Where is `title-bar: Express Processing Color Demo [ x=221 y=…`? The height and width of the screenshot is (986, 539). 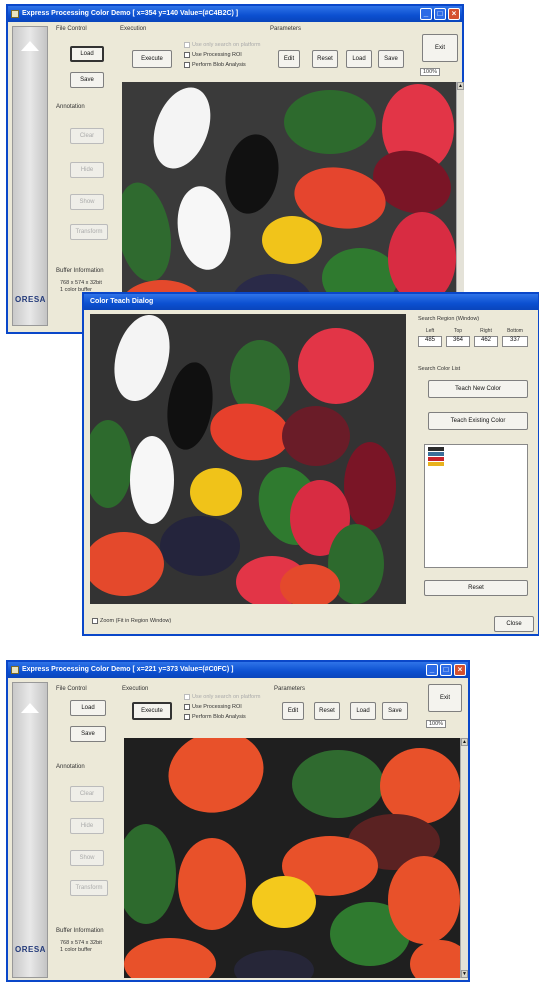
title-bar: Express Processing Color Demo [ x=221 y=… is located at coordinates (238, 670).